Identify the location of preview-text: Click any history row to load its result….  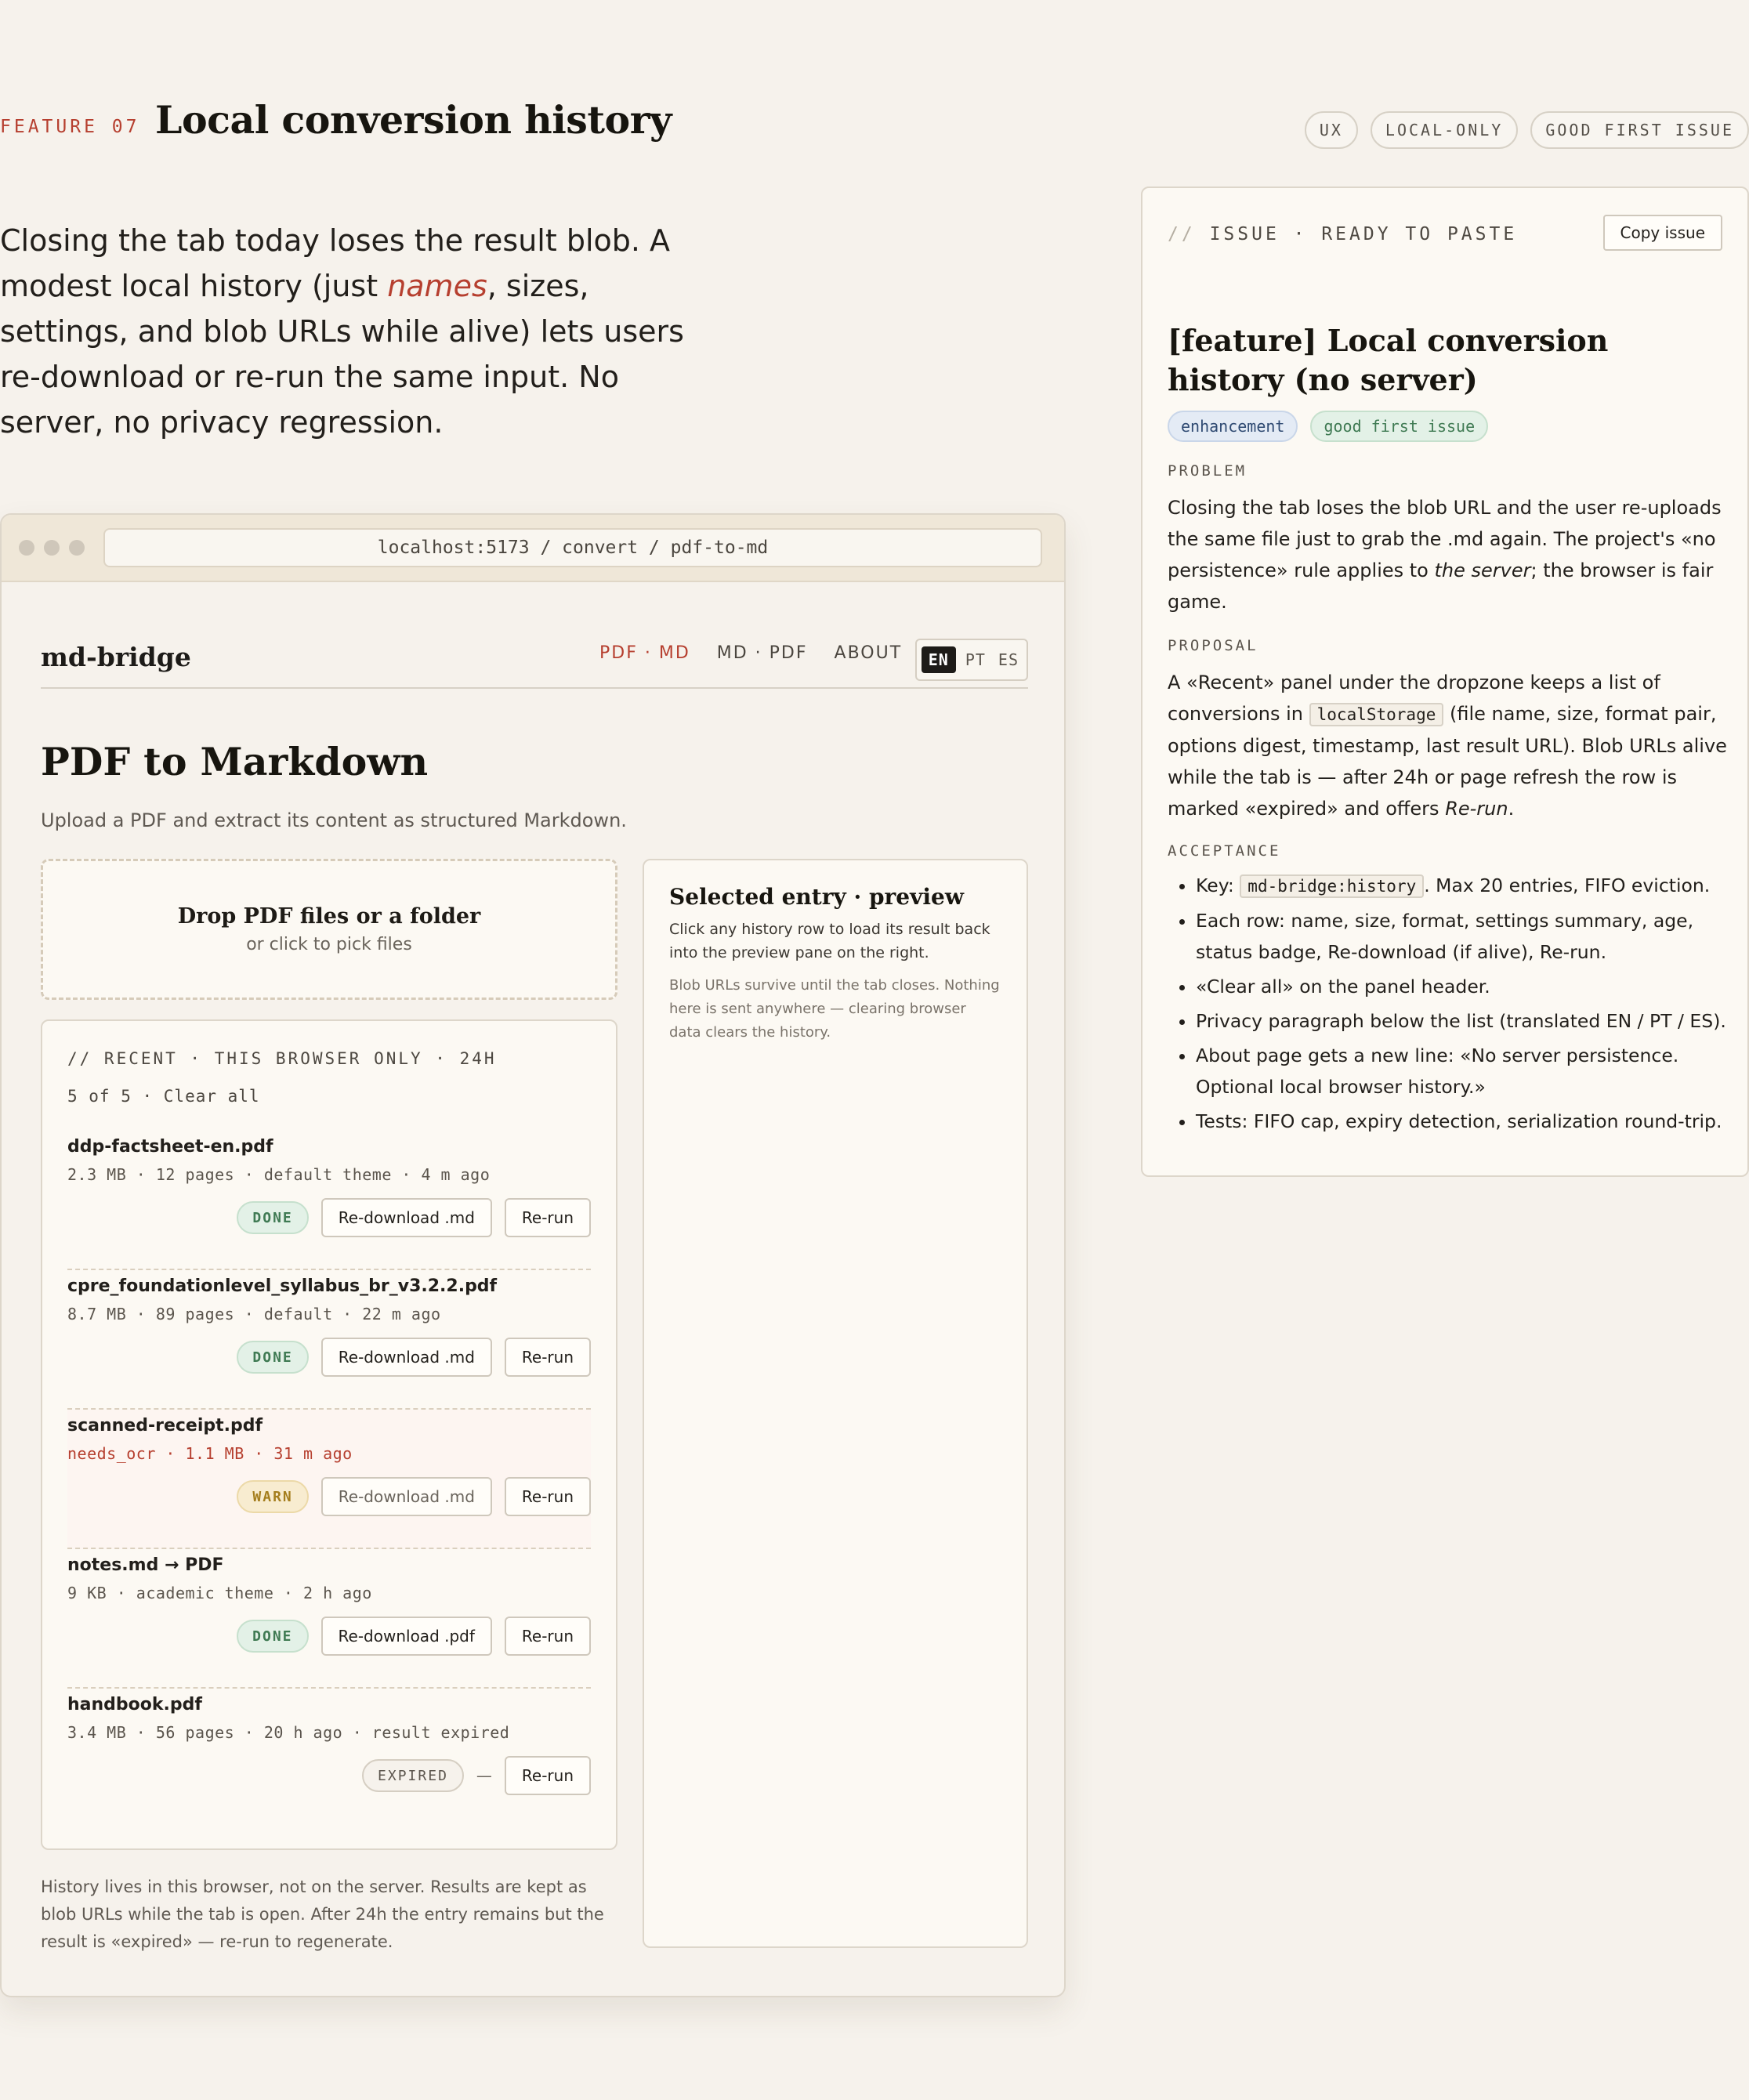
(829, 941).